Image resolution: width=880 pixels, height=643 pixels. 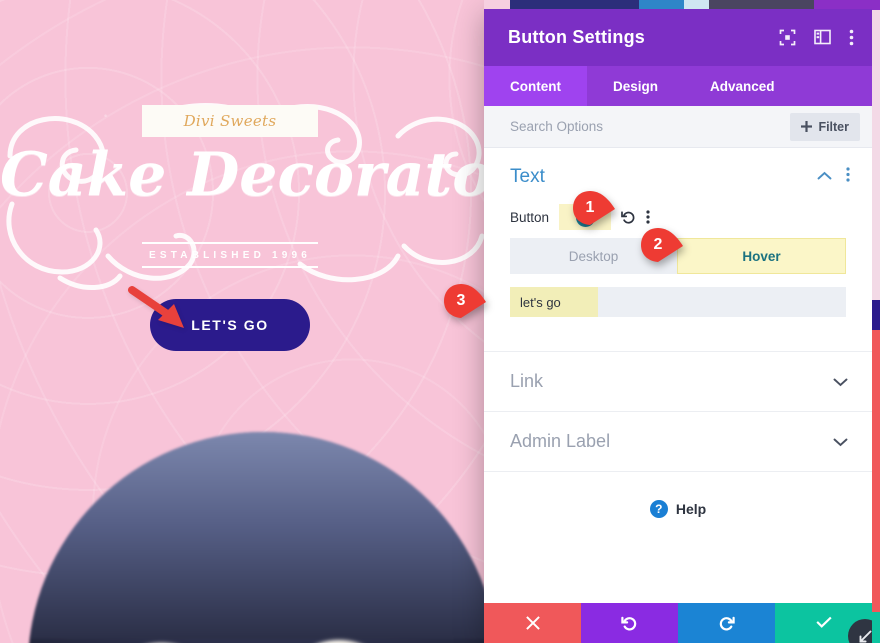 I want to click on question-circle-icon: ?, so click(x=658, y=509).